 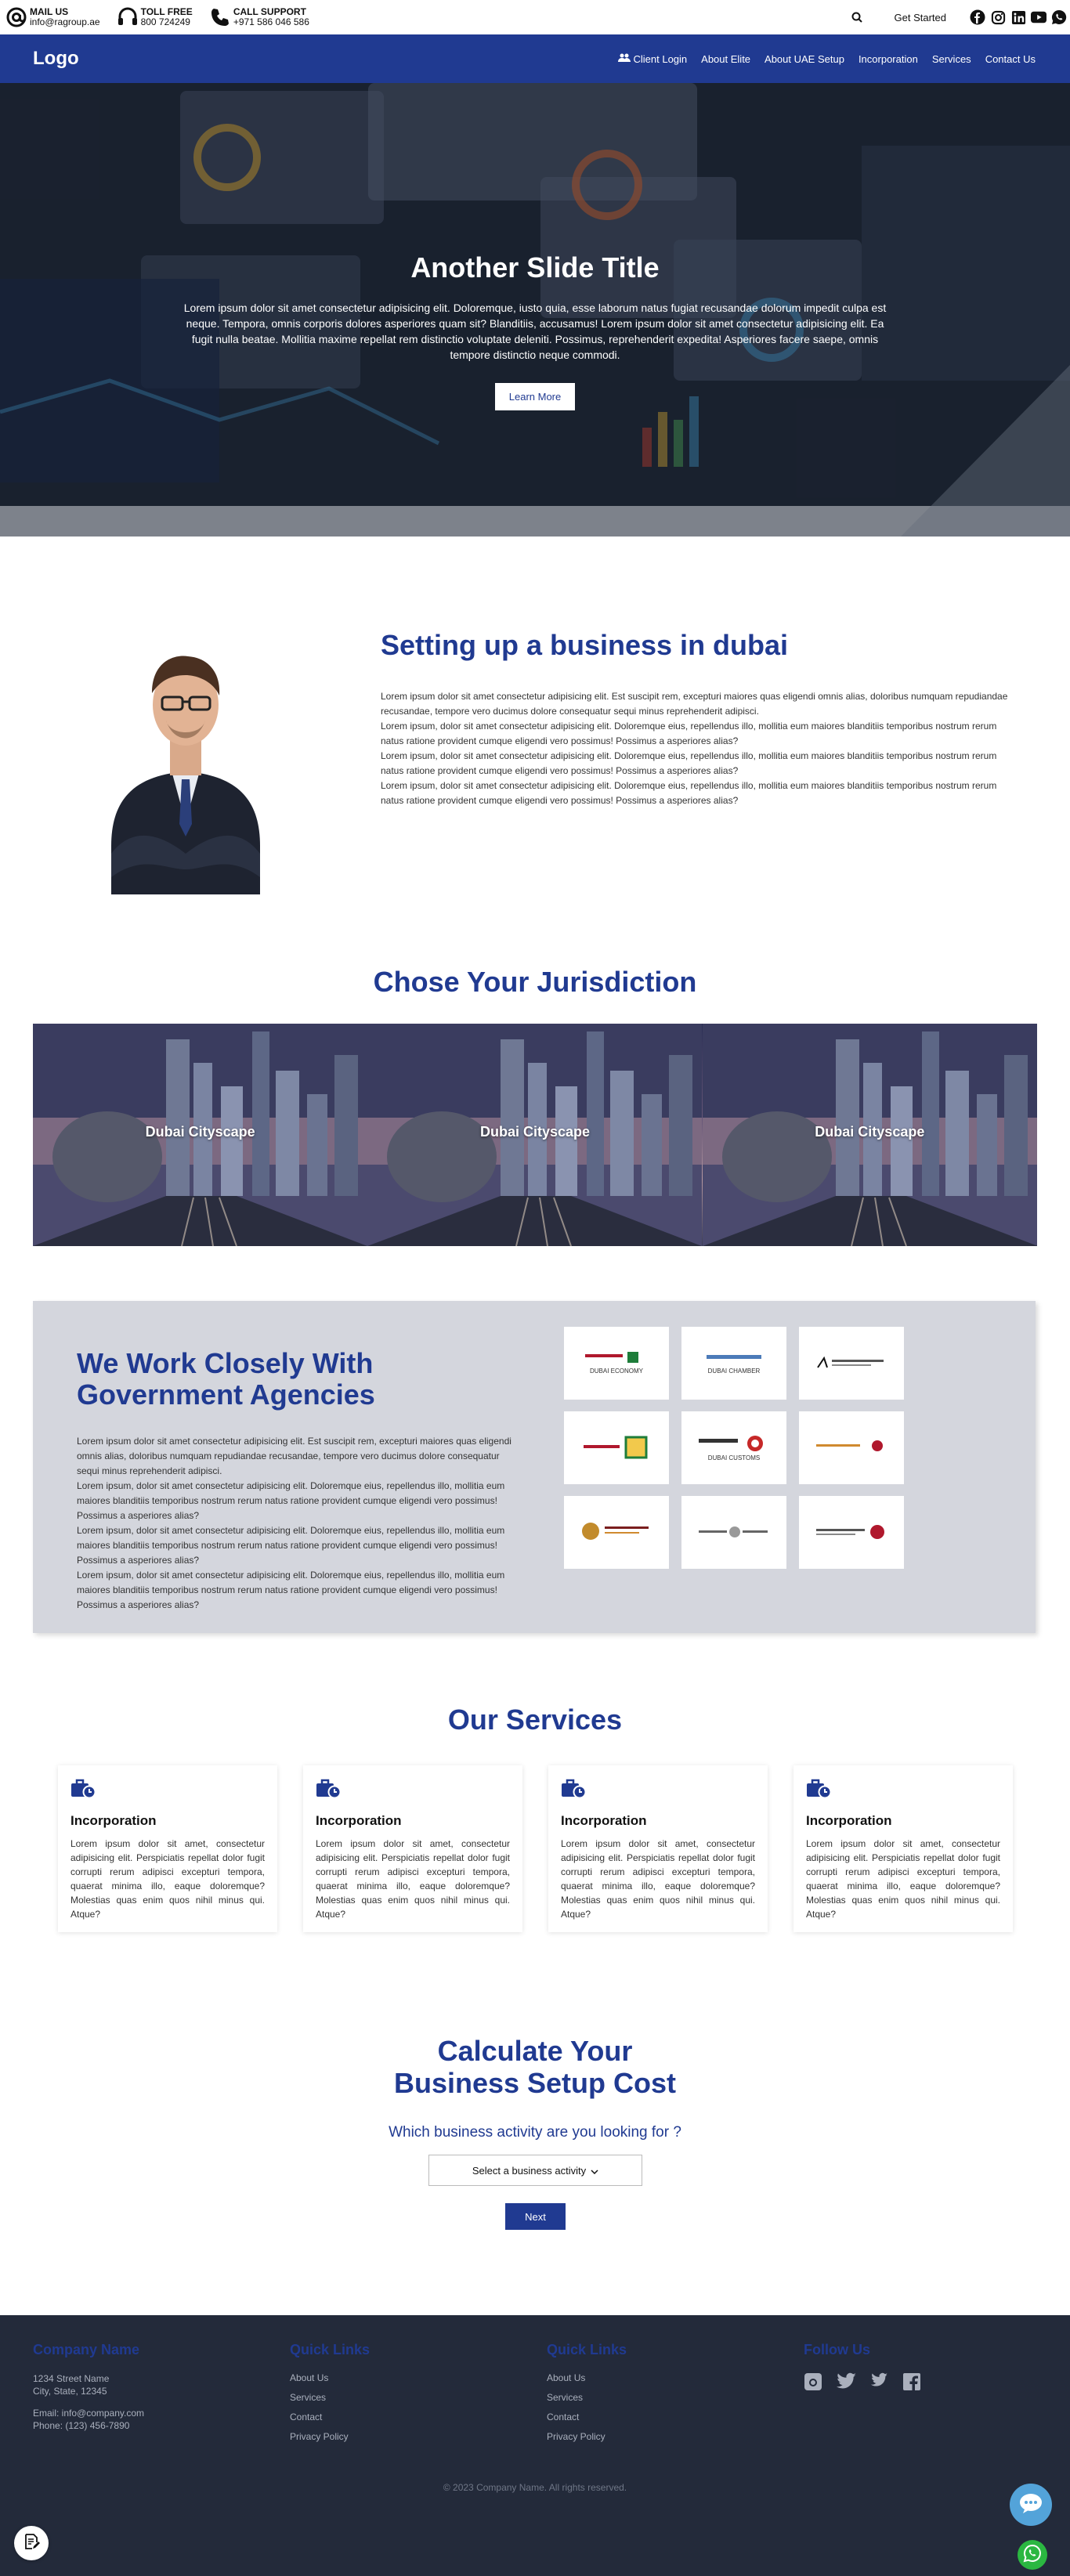 I want to click on mail-contact: MAIL US info@ragroup.ae, so click(x=51, y=17).